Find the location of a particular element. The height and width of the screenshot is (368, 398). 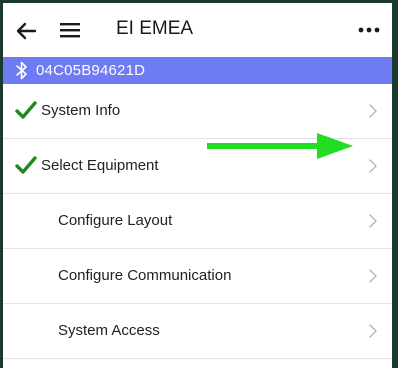

list-item-configure-layout: Configure Layout is located at coordinates (197, 221).